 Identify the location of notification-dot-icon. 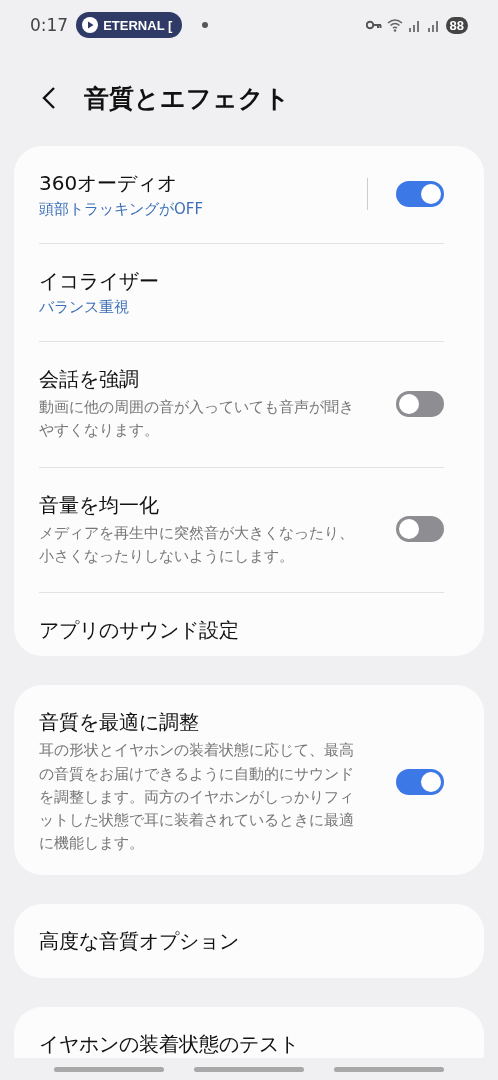
(205, 25).